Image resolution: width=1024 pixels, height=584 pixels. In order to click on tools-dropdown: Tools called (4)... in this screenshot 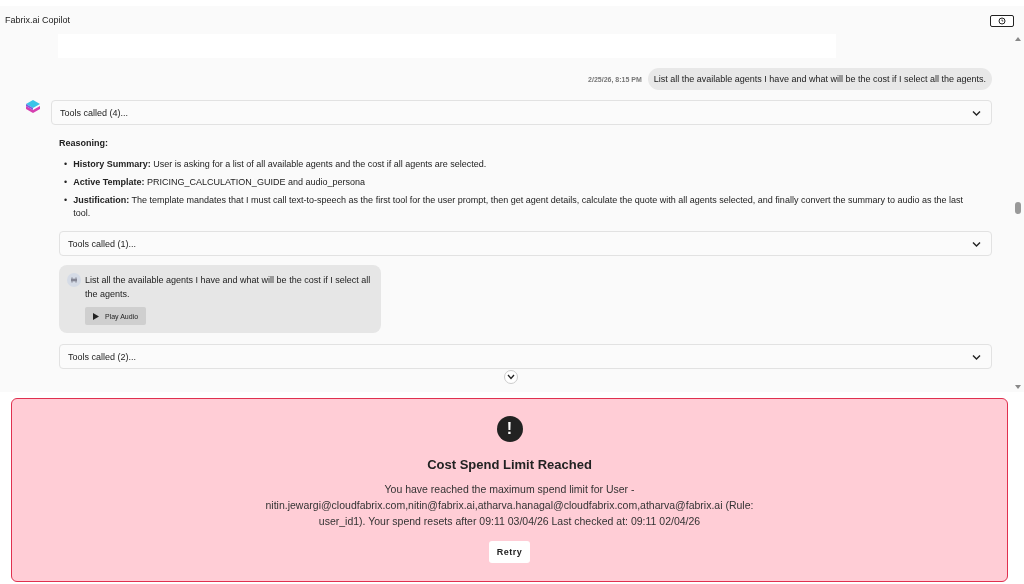, I will do `click(521, 112)`.